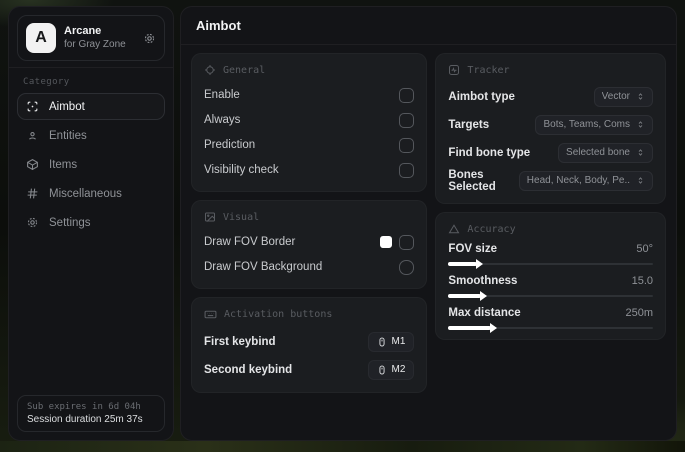 This screenshot has width=685, height=452. I want to click on sidebar-item-label: Entities, so click(68, 135).